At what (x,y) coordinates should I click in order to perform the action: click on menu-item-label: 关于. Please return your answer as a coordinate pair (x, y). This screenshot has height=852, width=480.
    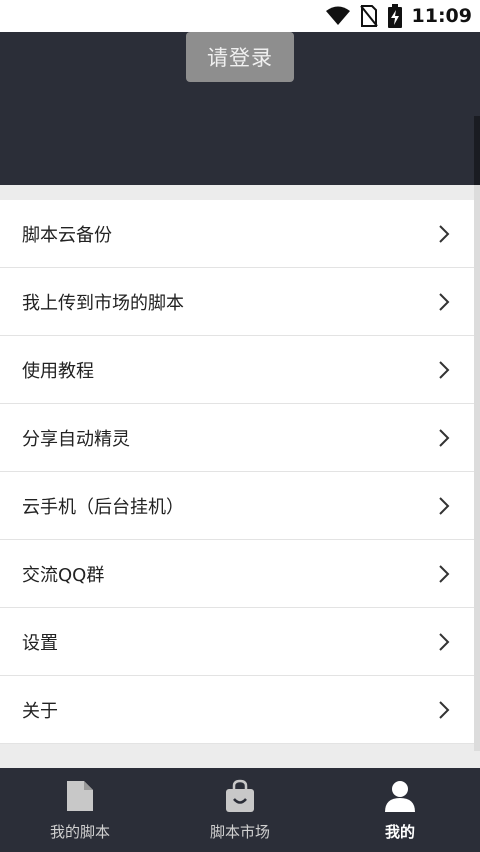
    Looking at the image, I should click on (40, 711).